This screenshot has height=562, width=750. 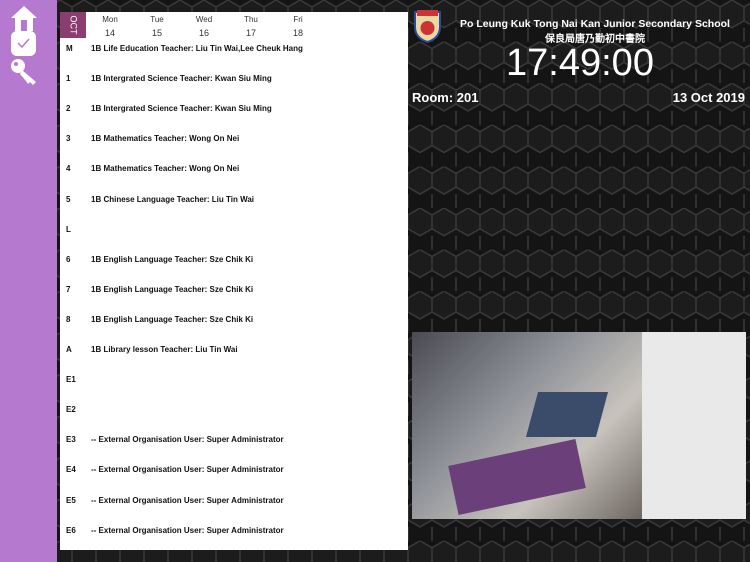 I want to click on period-label: 8, so click(x=68, y=319).